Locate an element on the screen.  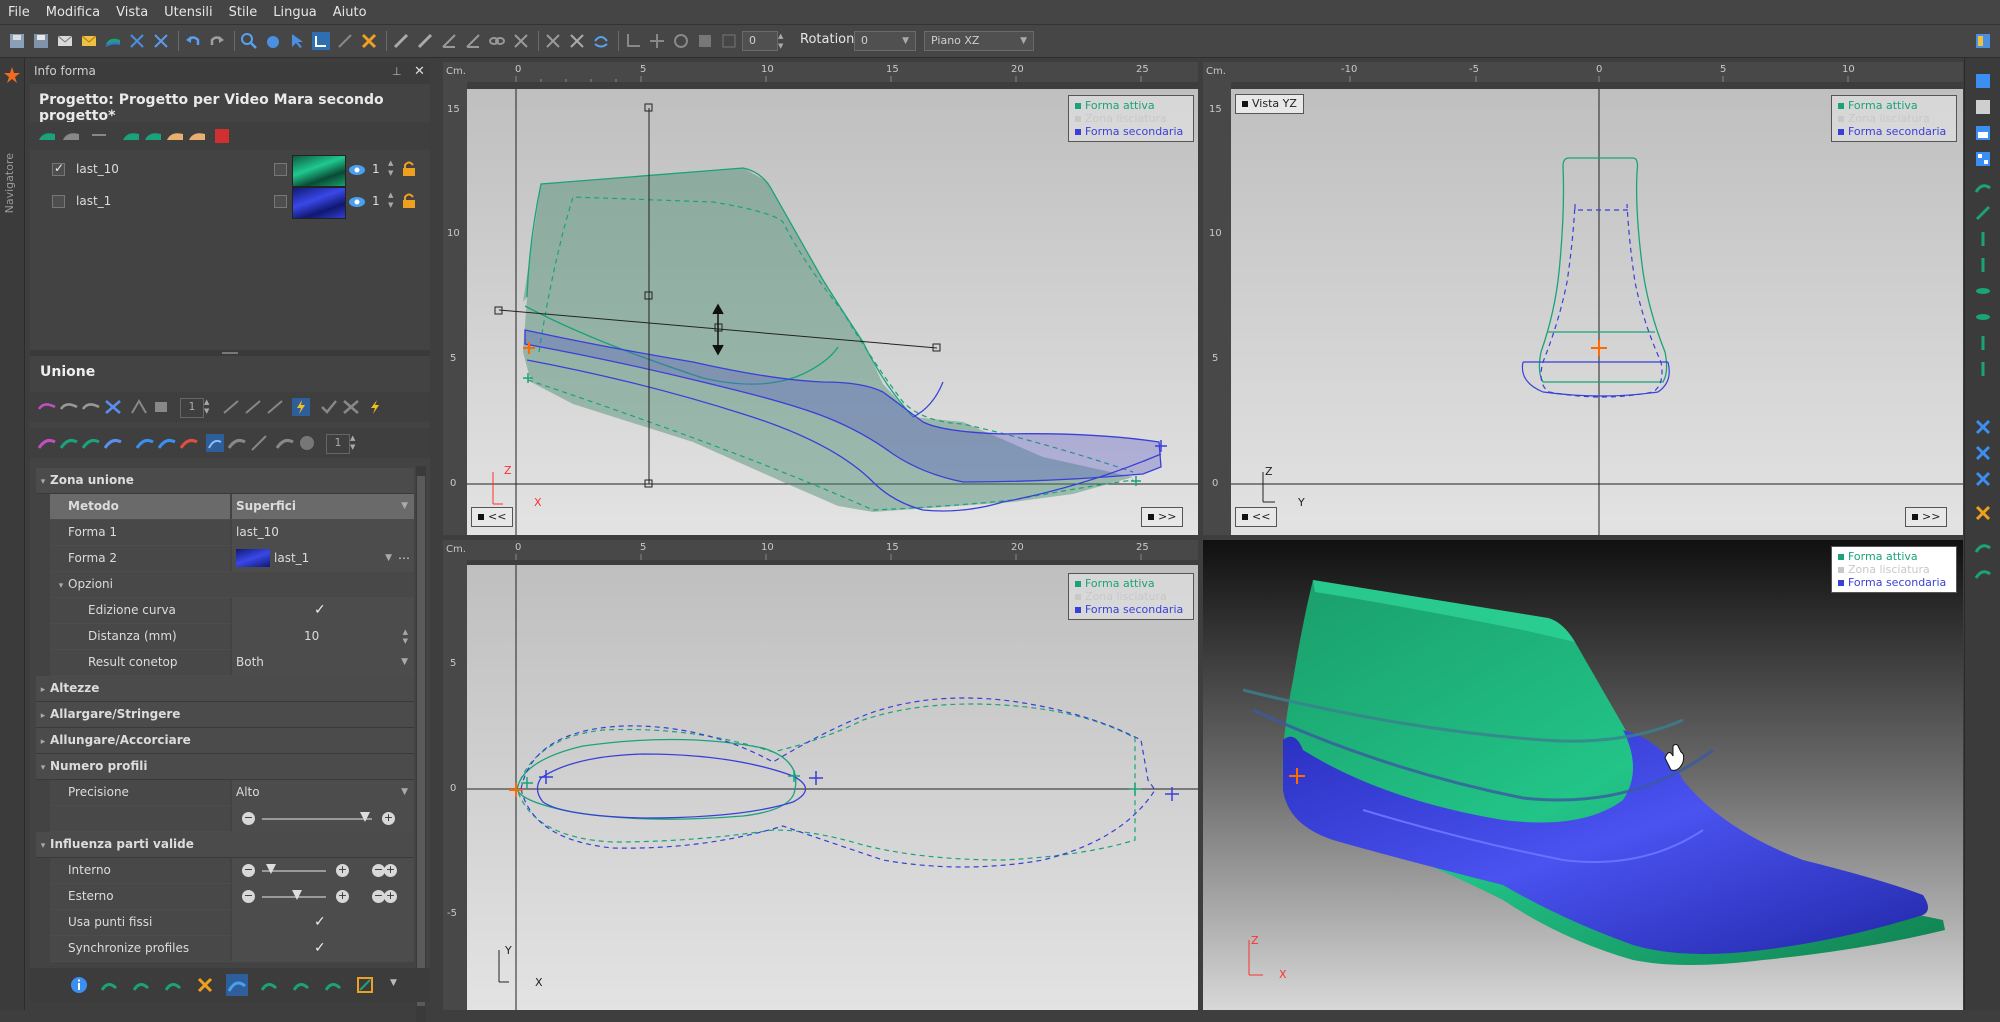
last-op-1-icon is located at coordinates (131, 136).